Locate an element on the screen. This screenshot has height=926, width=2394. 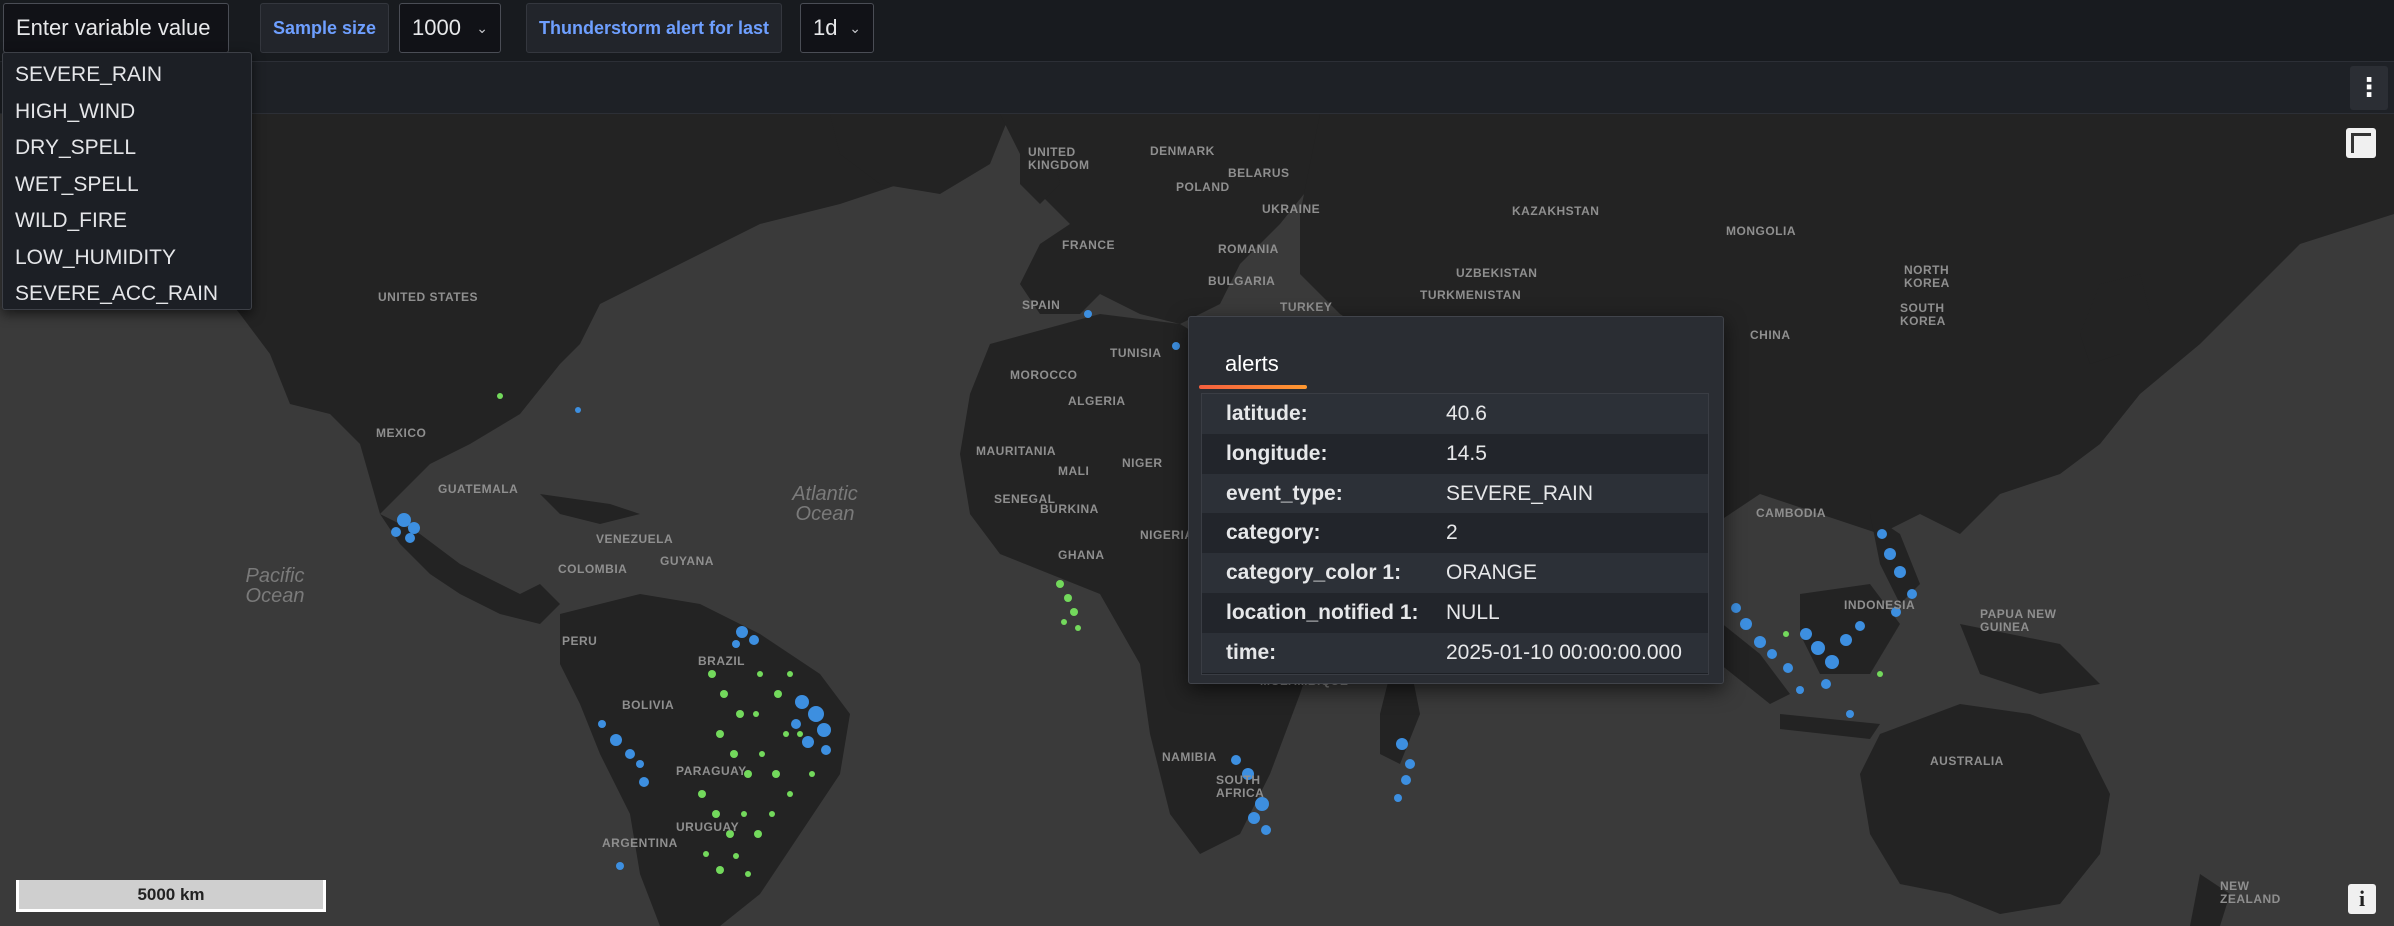
country-label: DENMARK is located at coordinates (1182, 151).